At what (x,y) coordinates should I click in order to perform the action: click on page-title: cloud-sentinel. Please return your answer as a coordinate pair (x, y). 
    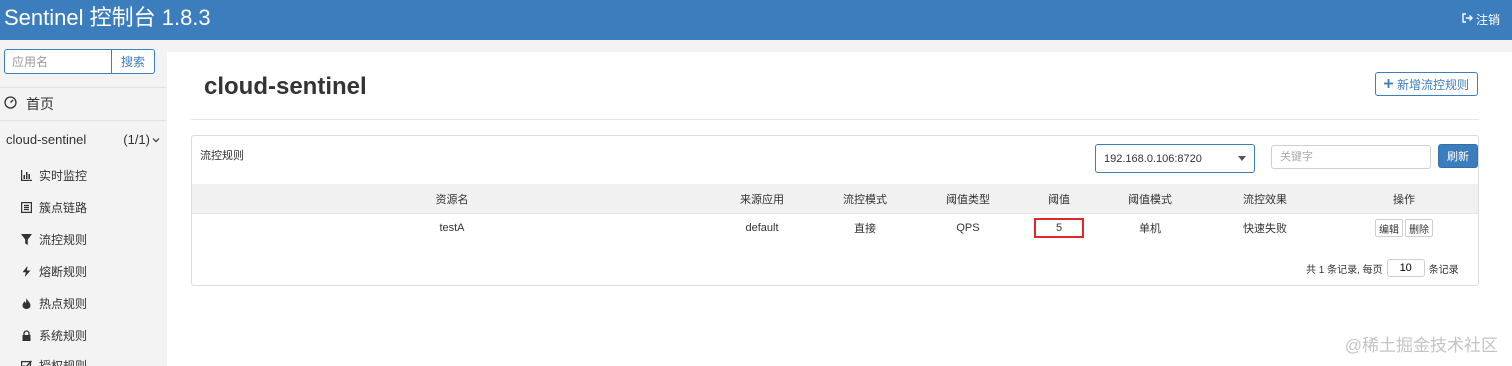
    Looking at the image, I should click on (285, 86).